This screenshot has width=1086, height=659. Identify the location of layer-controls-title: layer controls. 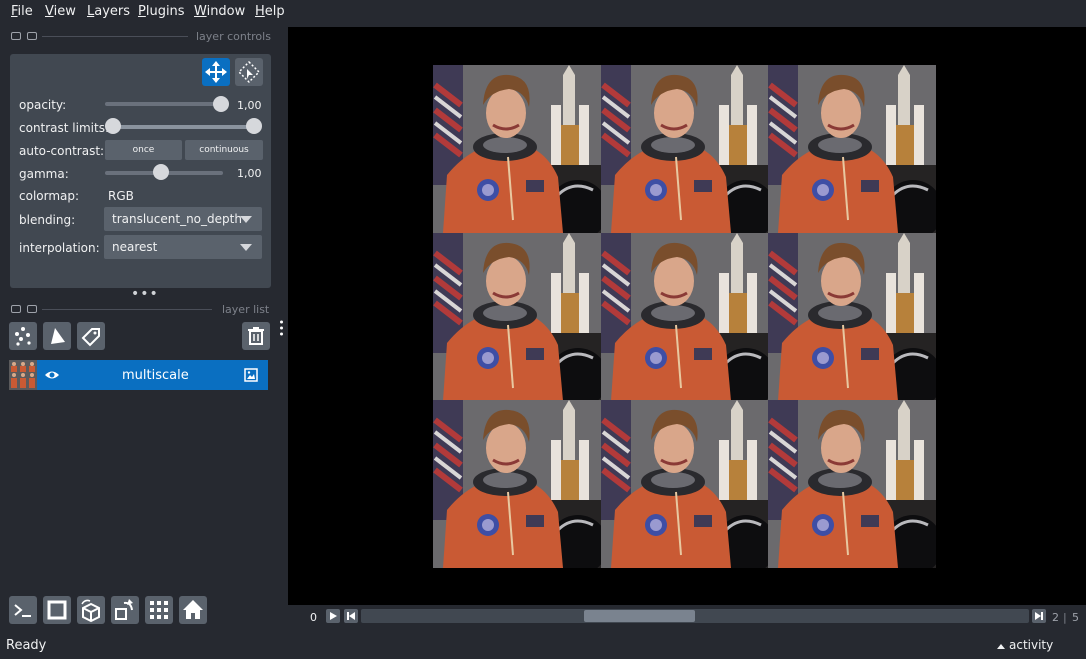
(233, 36).